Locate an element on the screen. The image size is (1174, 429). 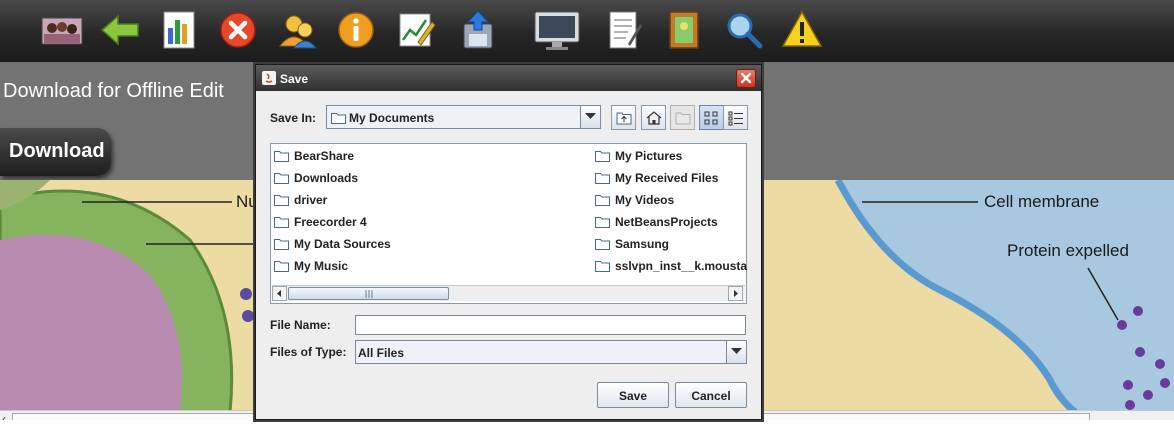
dialog-close-button is located at coordinates (746, 78).